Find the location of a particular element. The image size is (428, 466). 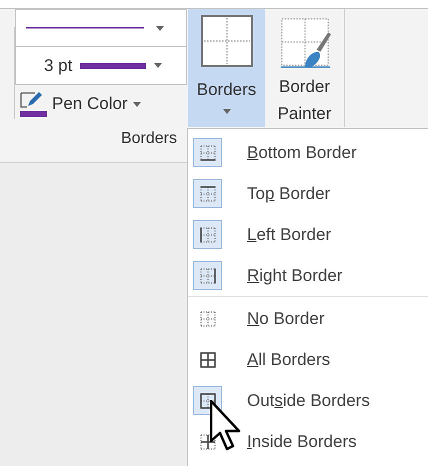

line-weight-sample-icon is located at coordinates (113, 65).